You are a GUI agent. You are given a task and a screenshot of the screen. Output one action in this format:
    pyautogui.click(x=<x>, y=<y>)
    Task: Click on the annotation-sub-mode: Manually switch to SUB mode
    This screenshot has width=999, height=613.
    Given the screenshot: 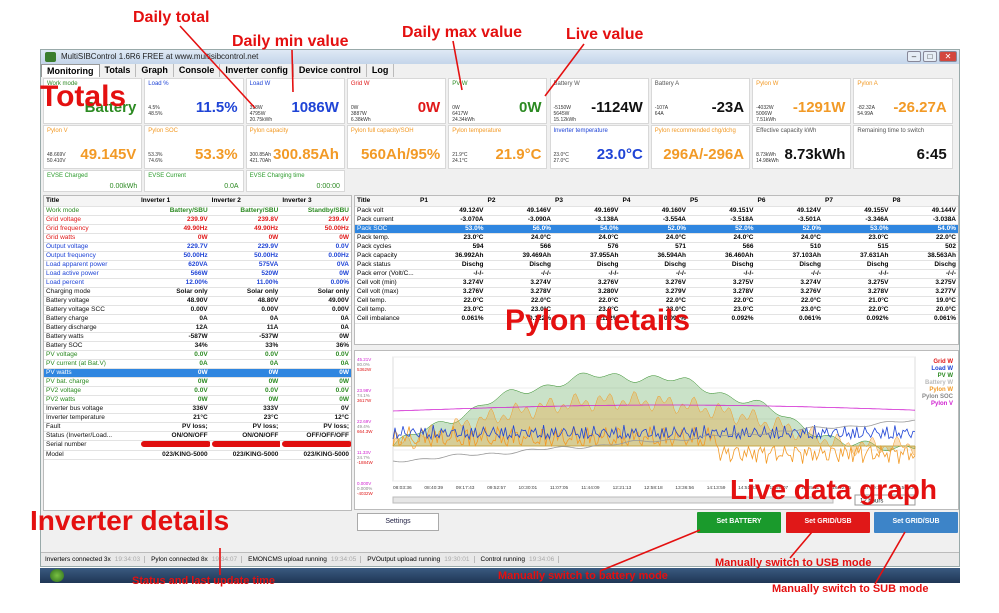 What is the action you would take?
    pyautogui.click(x=850, y=589)
    